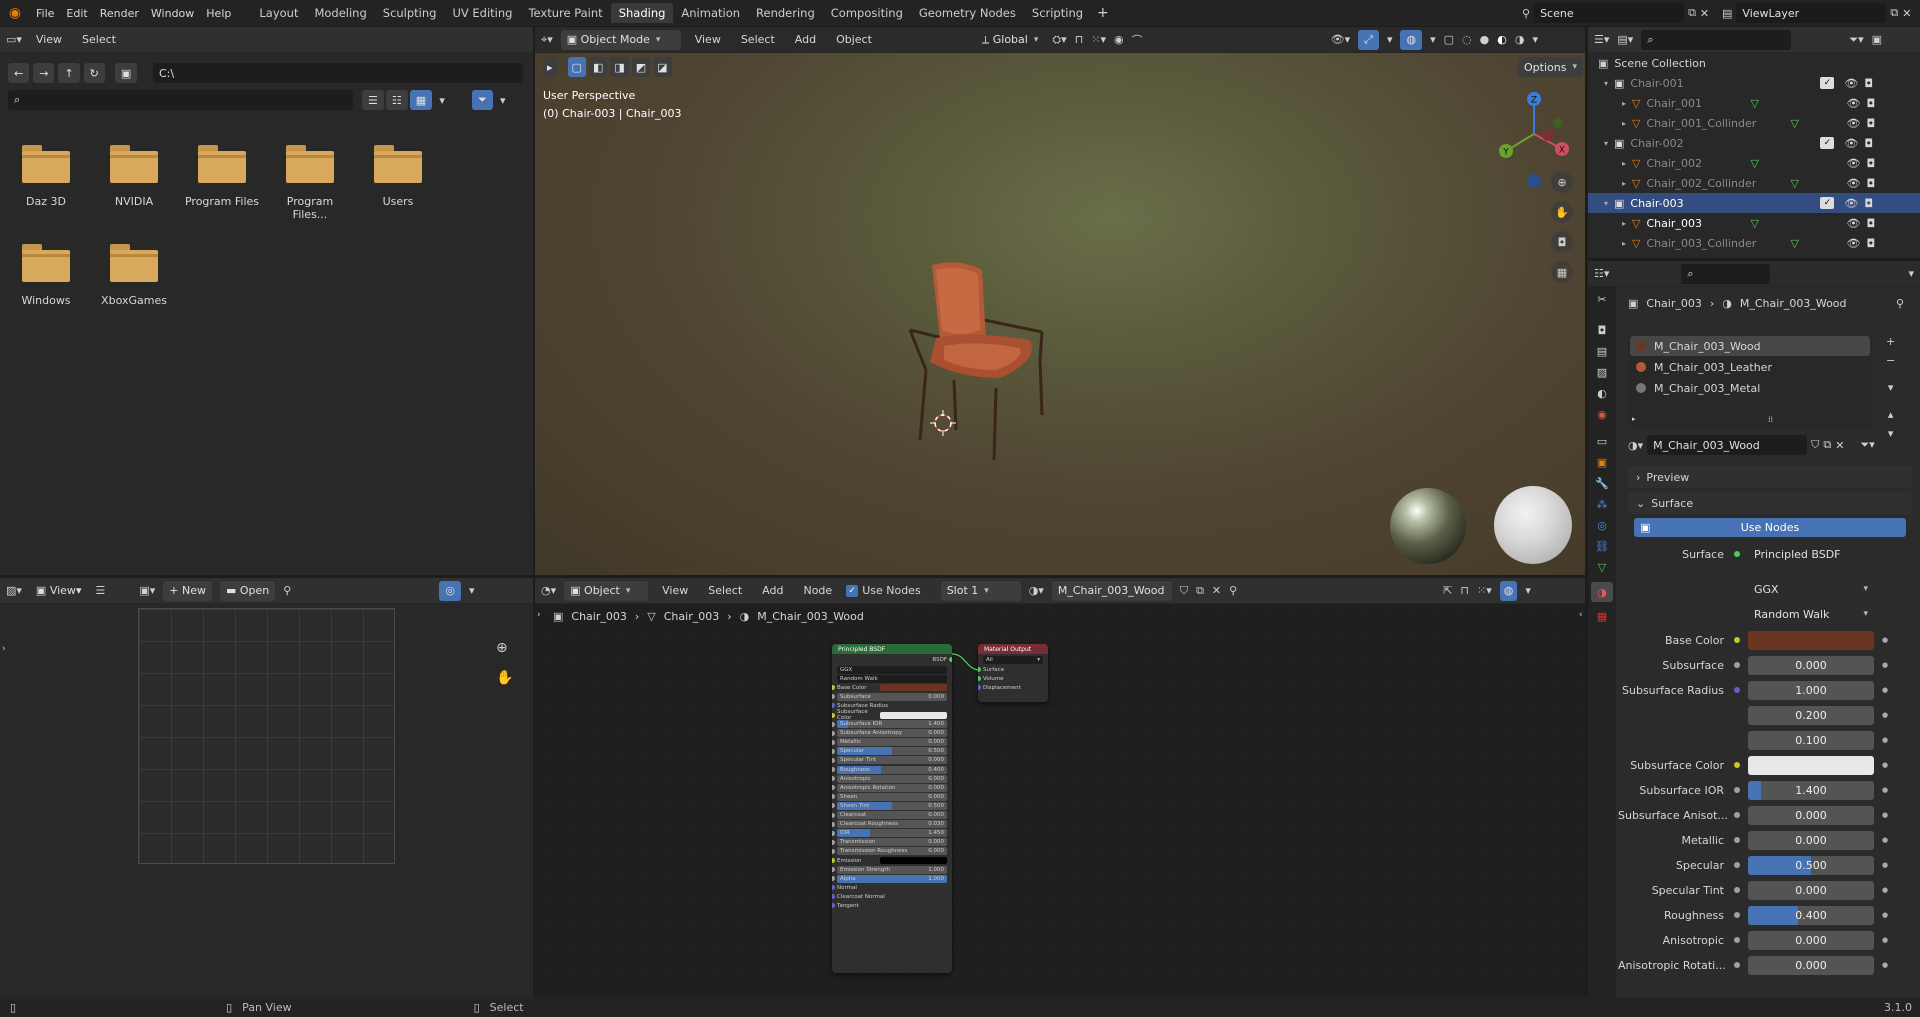 Image resolution: width=1920 pixels, height=1017 pixels. I want to click on particles-tab-icon: ⁂, so click(1602, 504).